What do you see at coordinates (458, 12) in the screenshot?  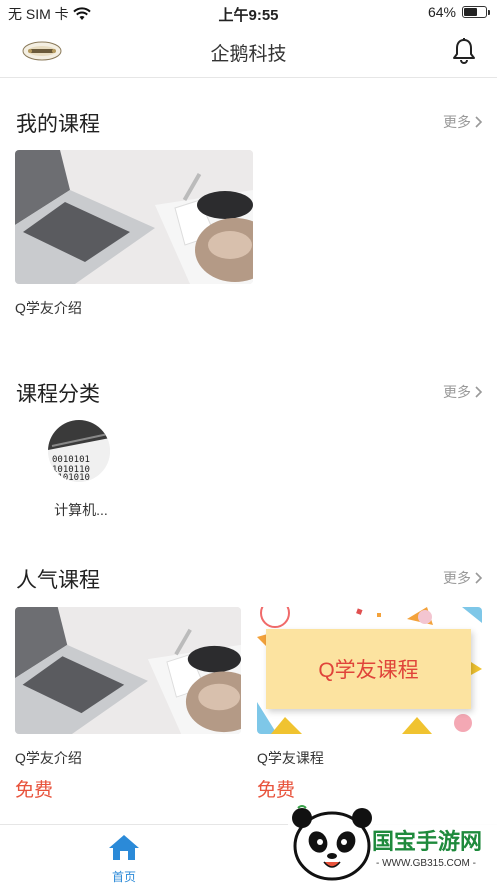 I see `status-right: 64%` at bounding box center [458, 12].